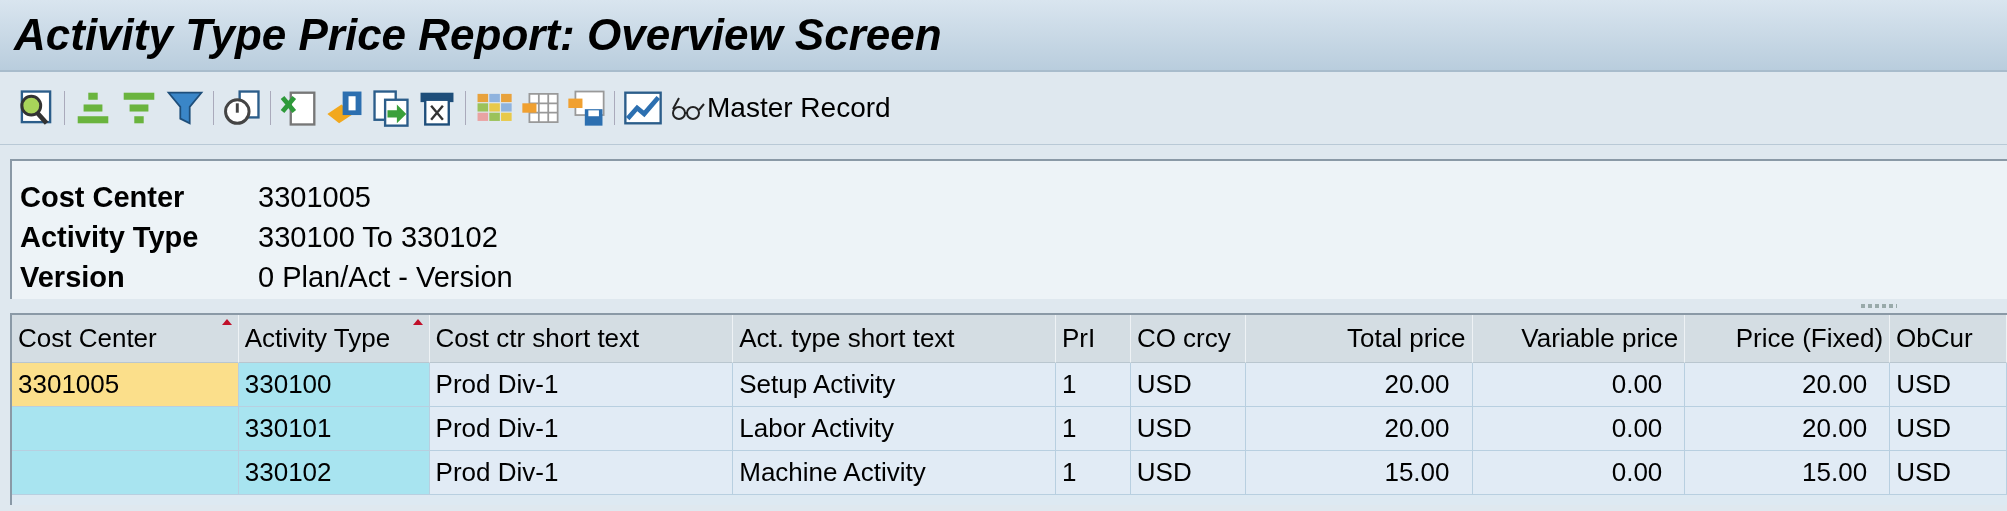 This screenshot has height=511, width=2007. Describe the element at coordinates (1788, 339) in the screenshot. I see `column-header: Price (Fixed)` at that location.